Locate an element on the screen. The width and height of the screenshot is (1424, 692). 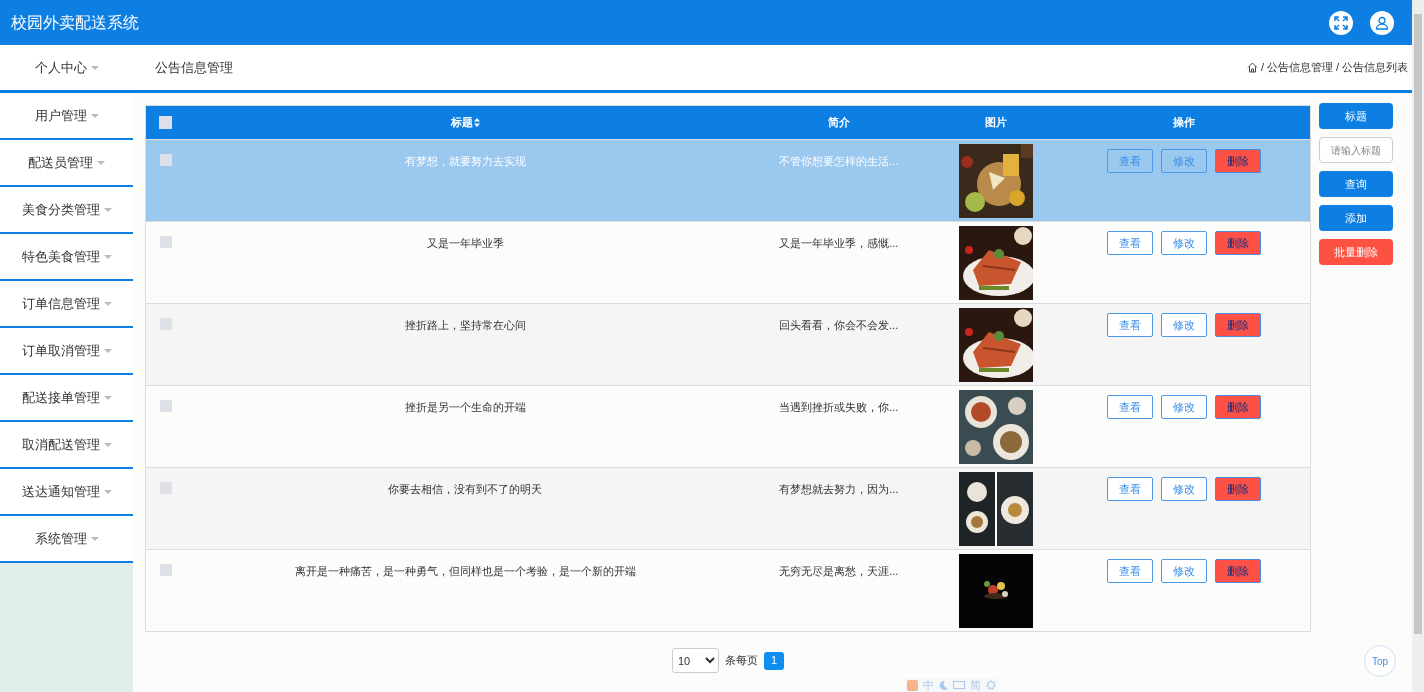
table-row: 又是一年毕业季 又是一年毕业季，感慨... 查看 修改 删除 is located at coordinates (728, 262).